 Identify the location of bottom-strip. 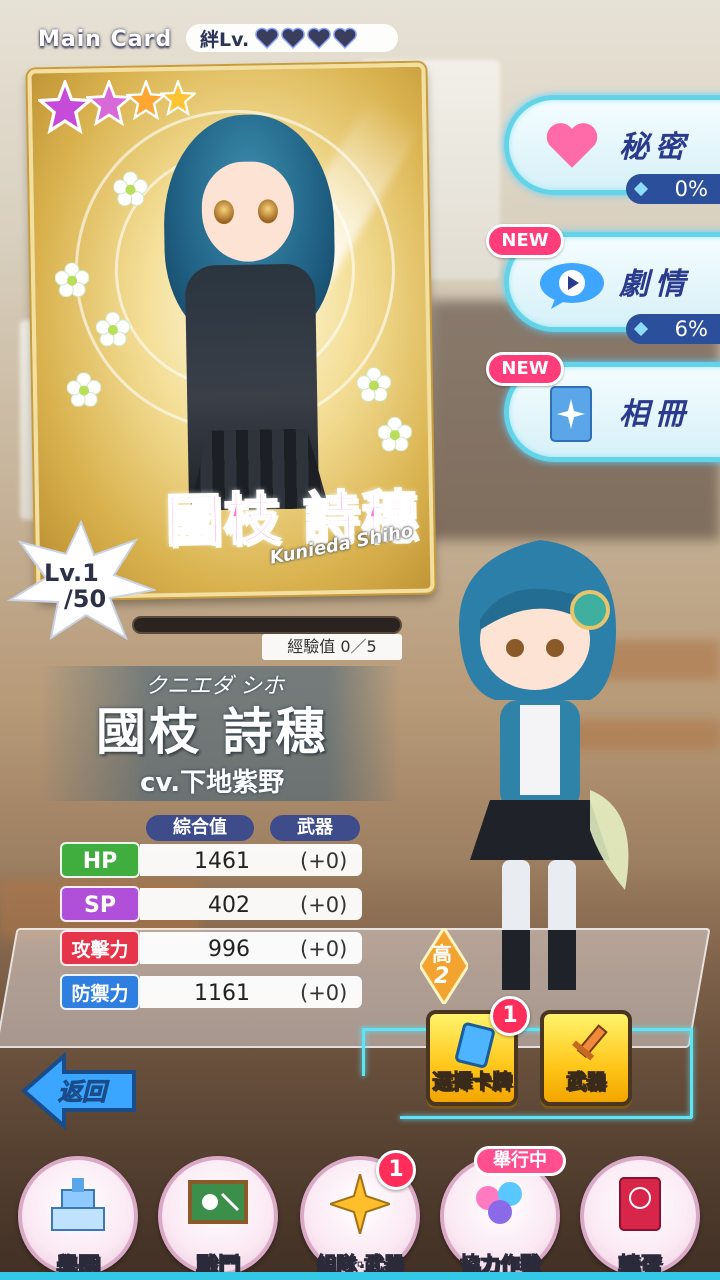
(360, 1276).